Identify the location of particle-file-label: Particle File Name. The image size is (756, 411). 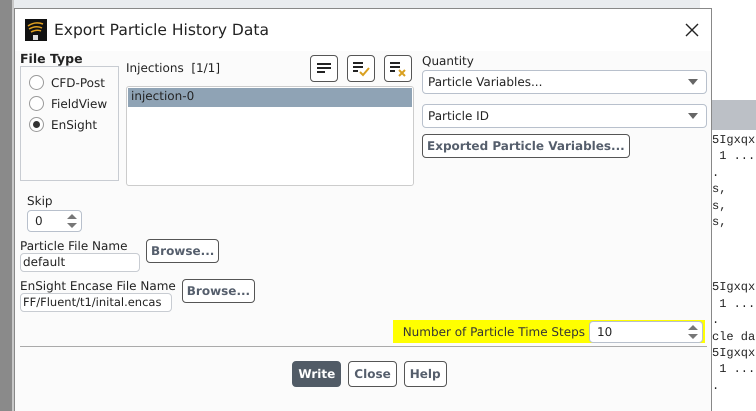
(74, 246).